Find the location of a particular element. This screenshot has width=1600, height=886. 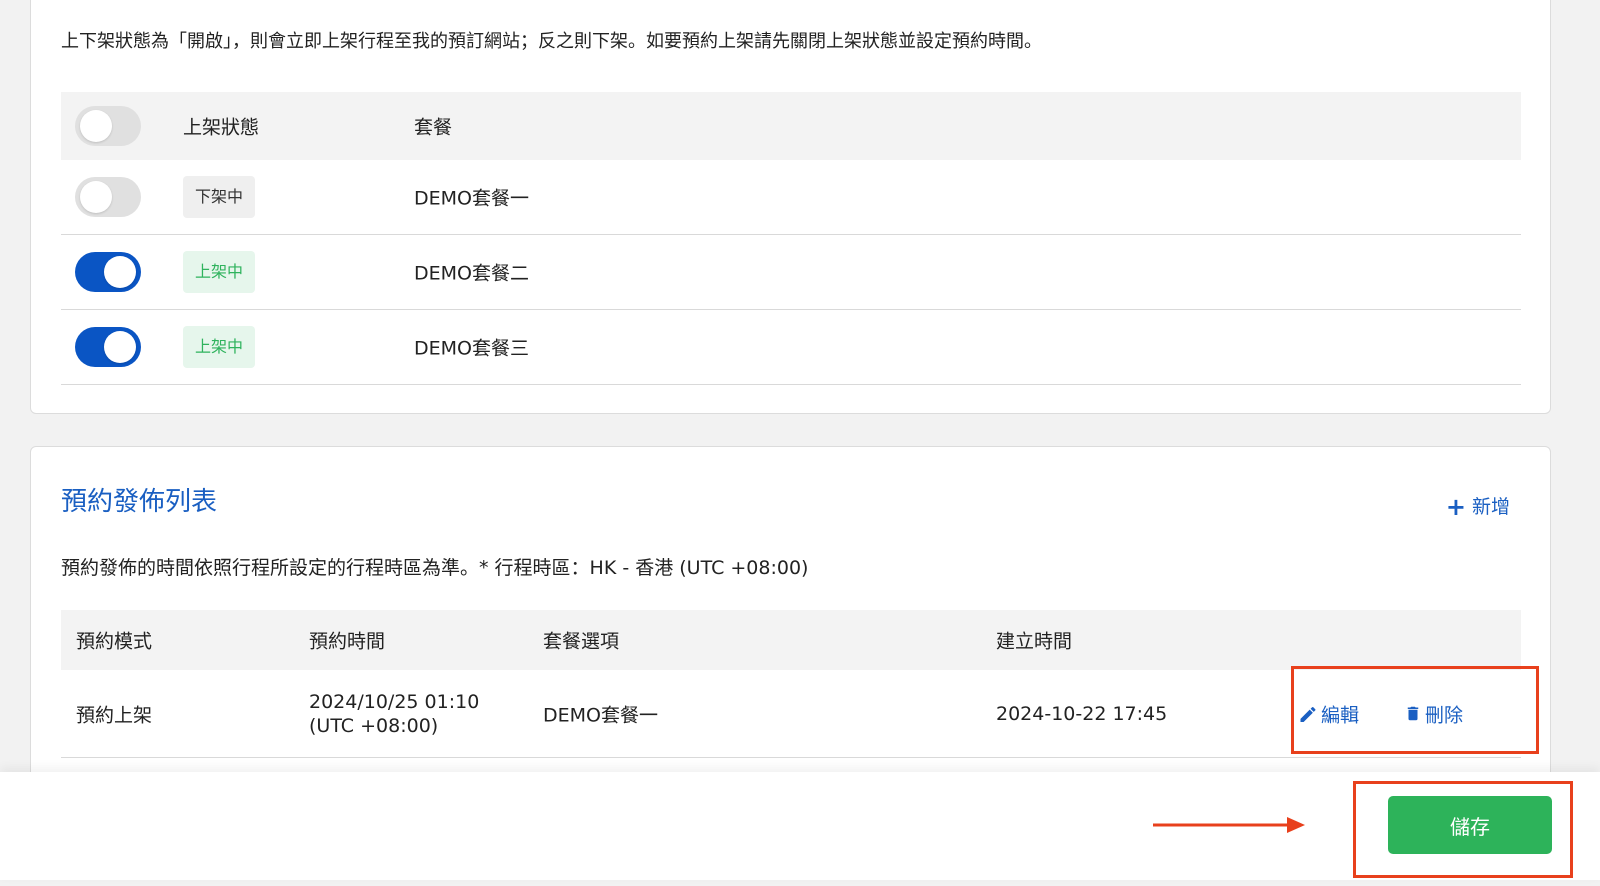

header-created: 建立時間 is located at coordinates (1034, 641).